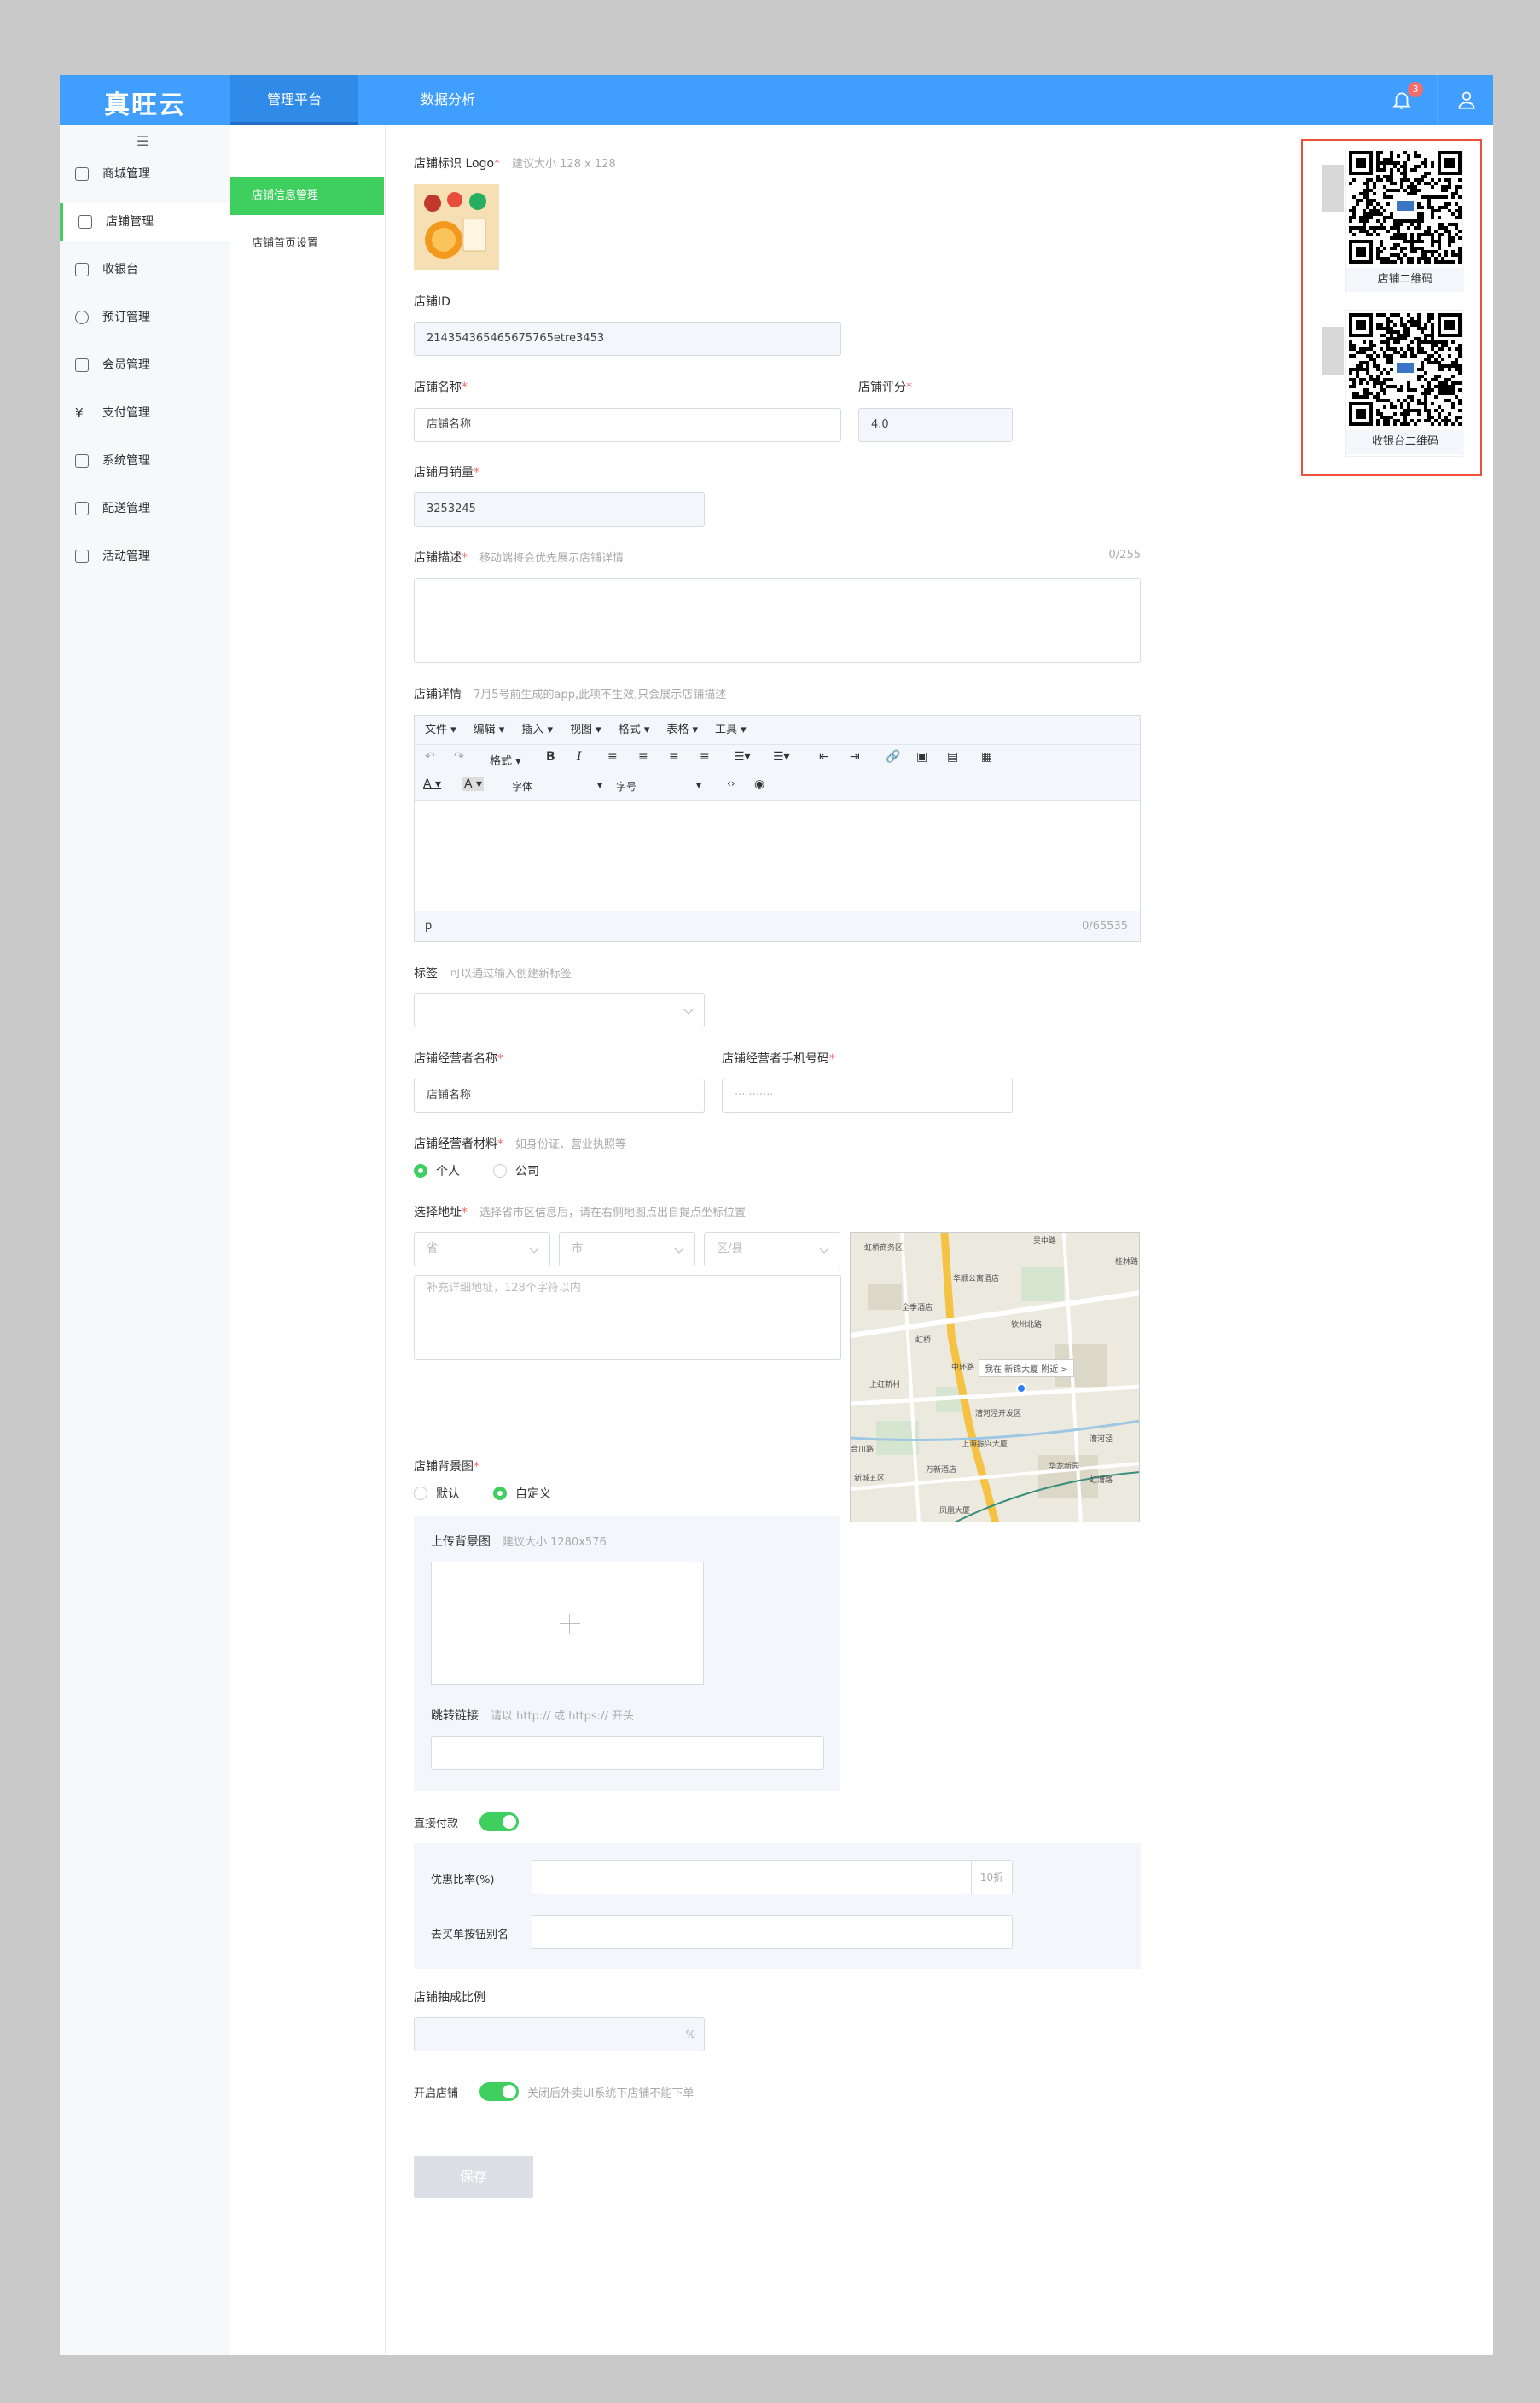 This screenshot has width=1540, height=2403. What do you see at coordinates (612, 757) in the screenshot?
I see `align-left-icon: ≡` at bounding box center [612, 757].